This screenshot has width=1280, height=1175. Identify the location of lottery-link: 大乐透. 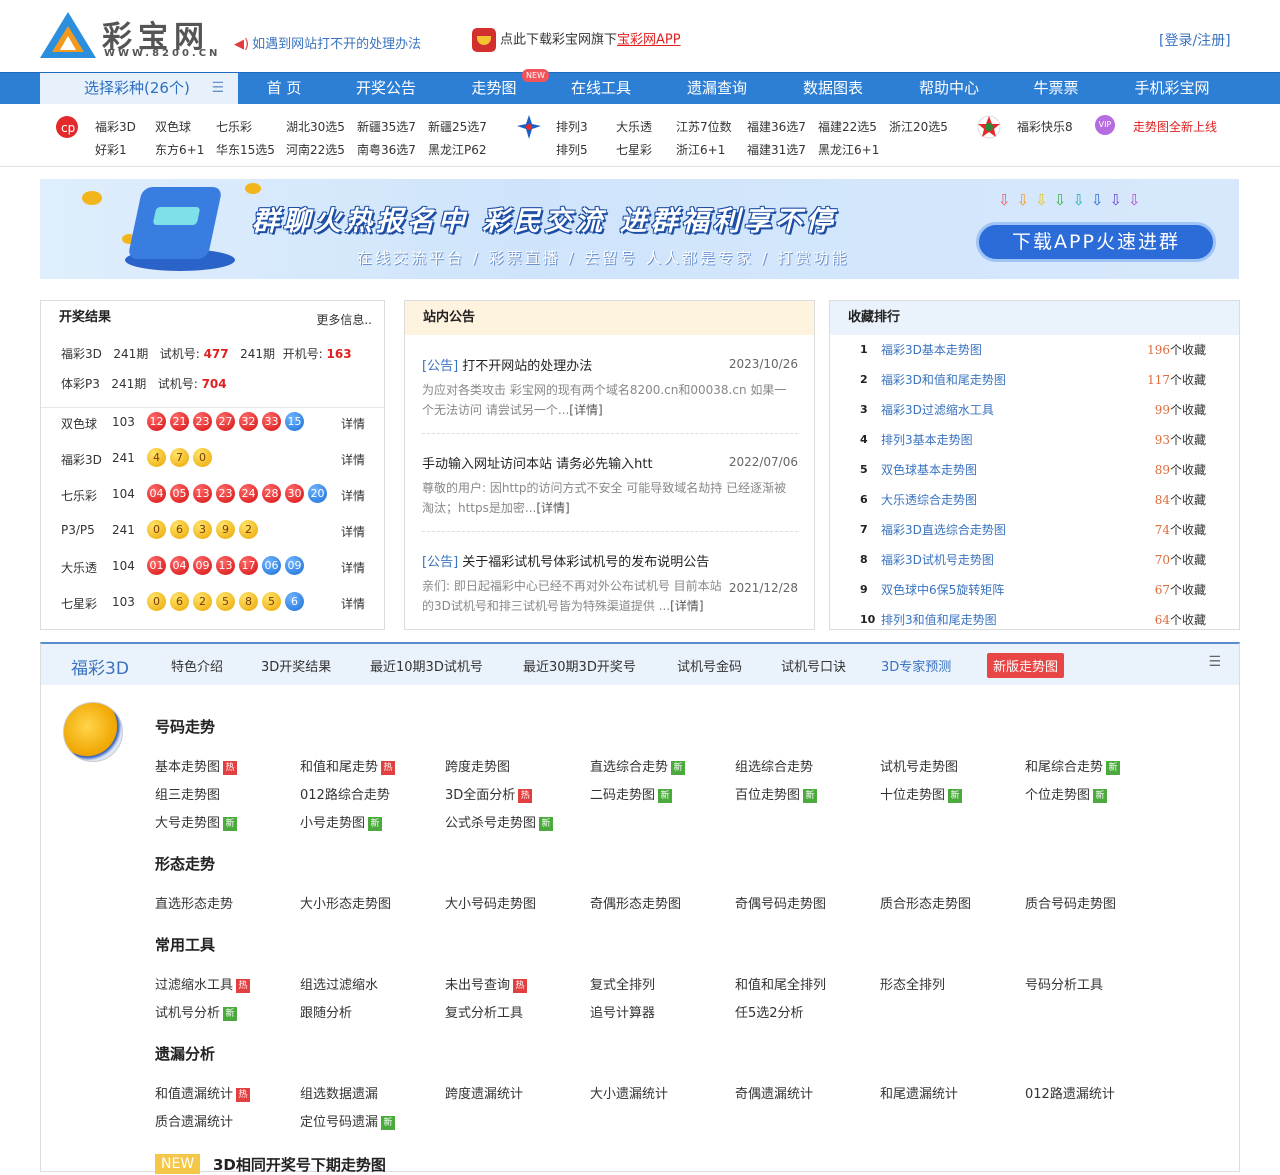
(634, 126).